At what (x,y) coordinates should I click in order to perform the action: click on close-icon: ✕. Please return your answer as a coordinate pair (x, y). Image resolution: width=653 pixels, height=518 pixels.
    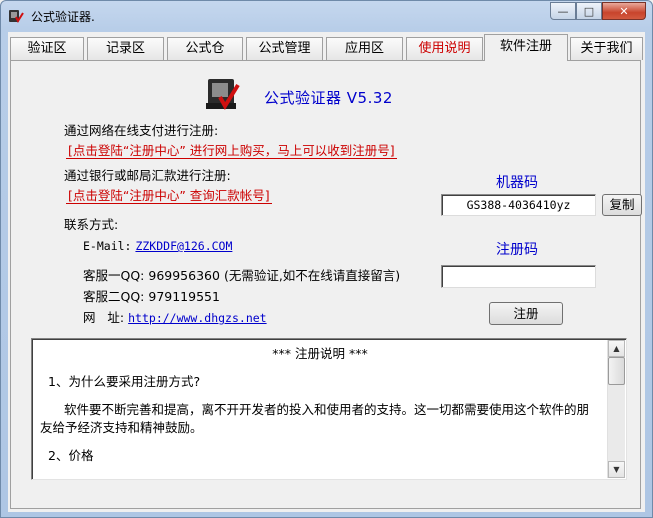
    Looking at the image, I should click on (624, 11).